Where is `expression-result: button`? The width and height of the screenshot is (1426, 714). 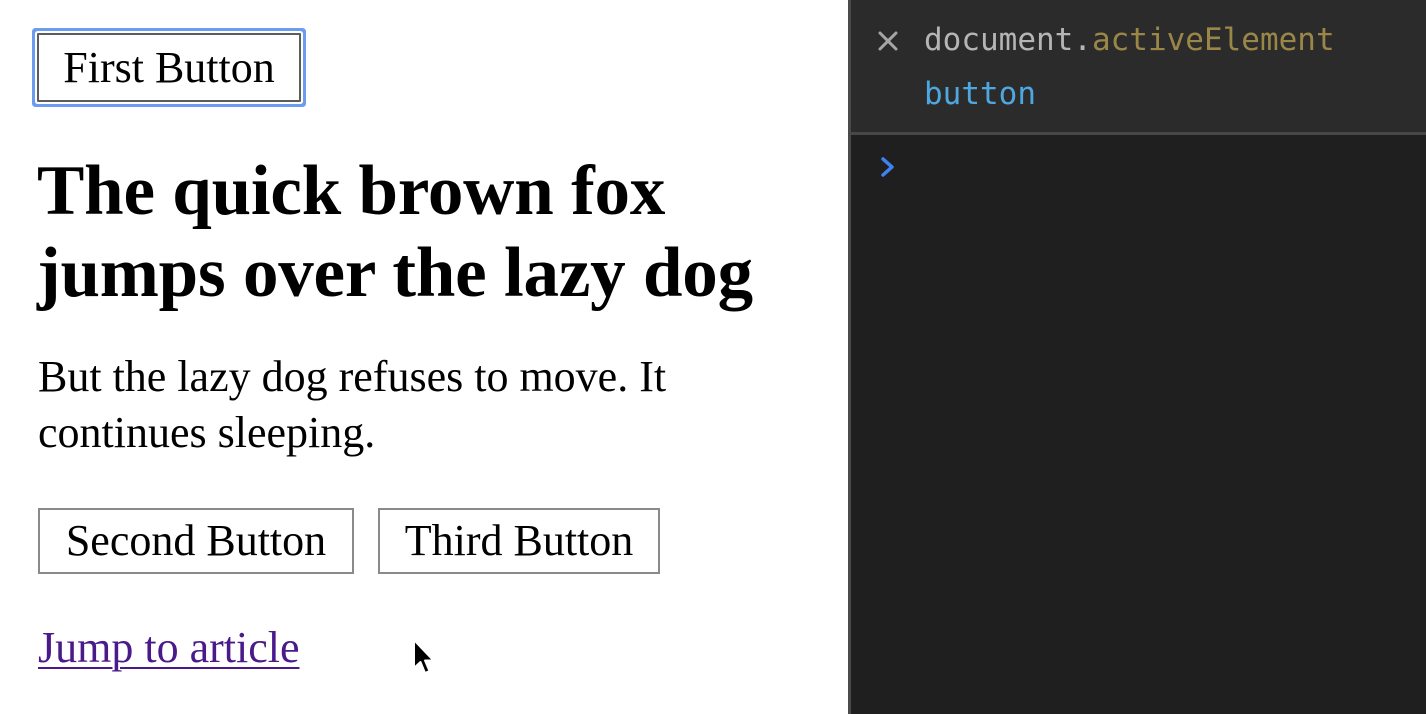
expression-result: button is located at coordinates (980, 94).